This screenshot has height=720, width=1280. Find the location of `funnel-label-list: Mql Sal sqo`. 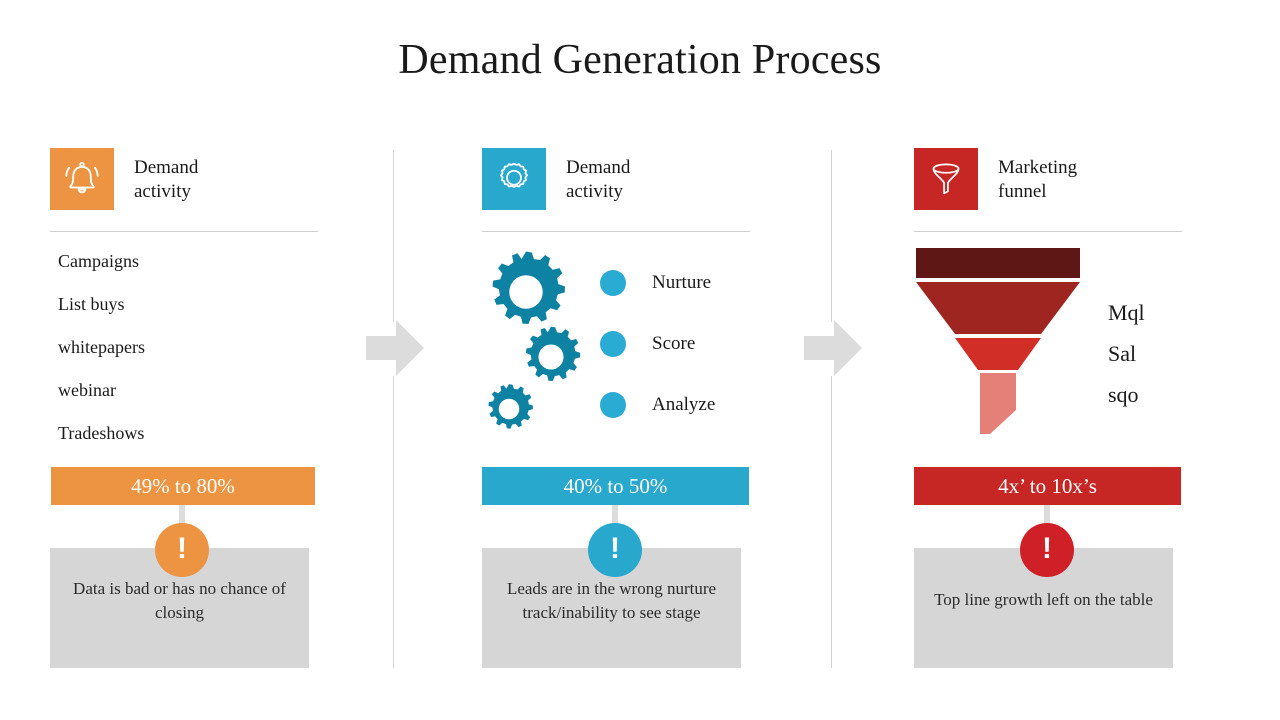

funnel-label-list: Mql Sal sqo is located at coordinates (1126, 353).